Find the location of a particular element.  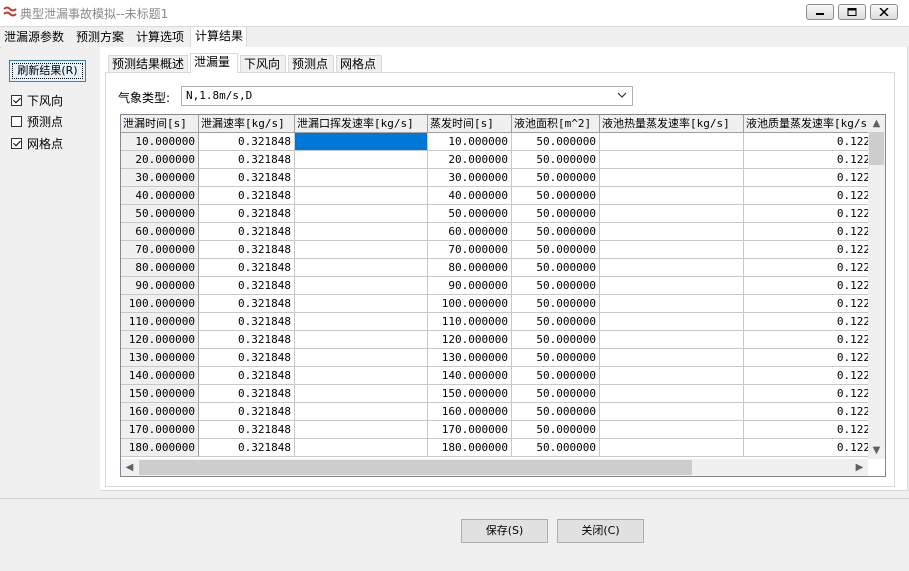

table-row: 20.000000 0.321848 20.000000 50.000000 0.122 is located at coordinates (494, 160).